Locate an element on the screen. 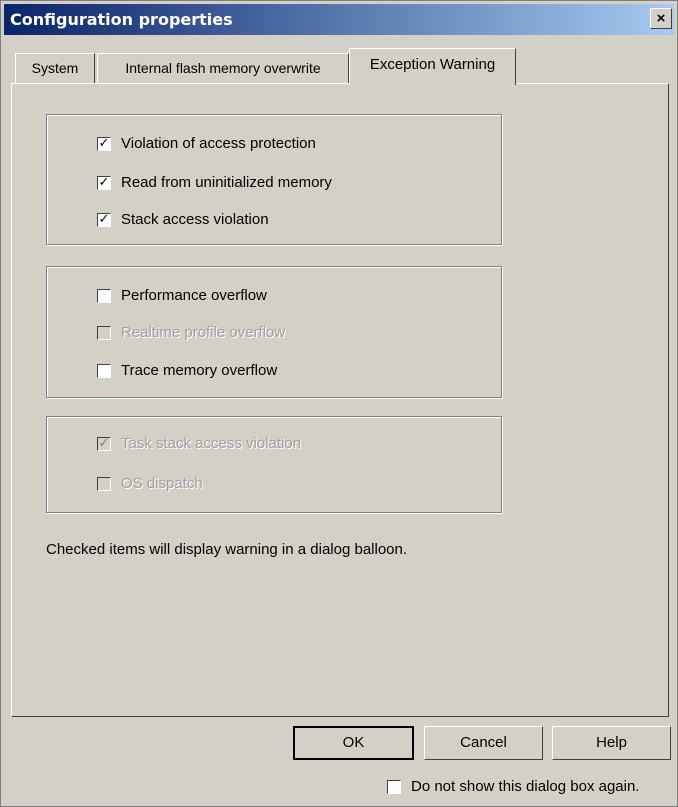  ok-button: OK is located at coordinates (353, 743).